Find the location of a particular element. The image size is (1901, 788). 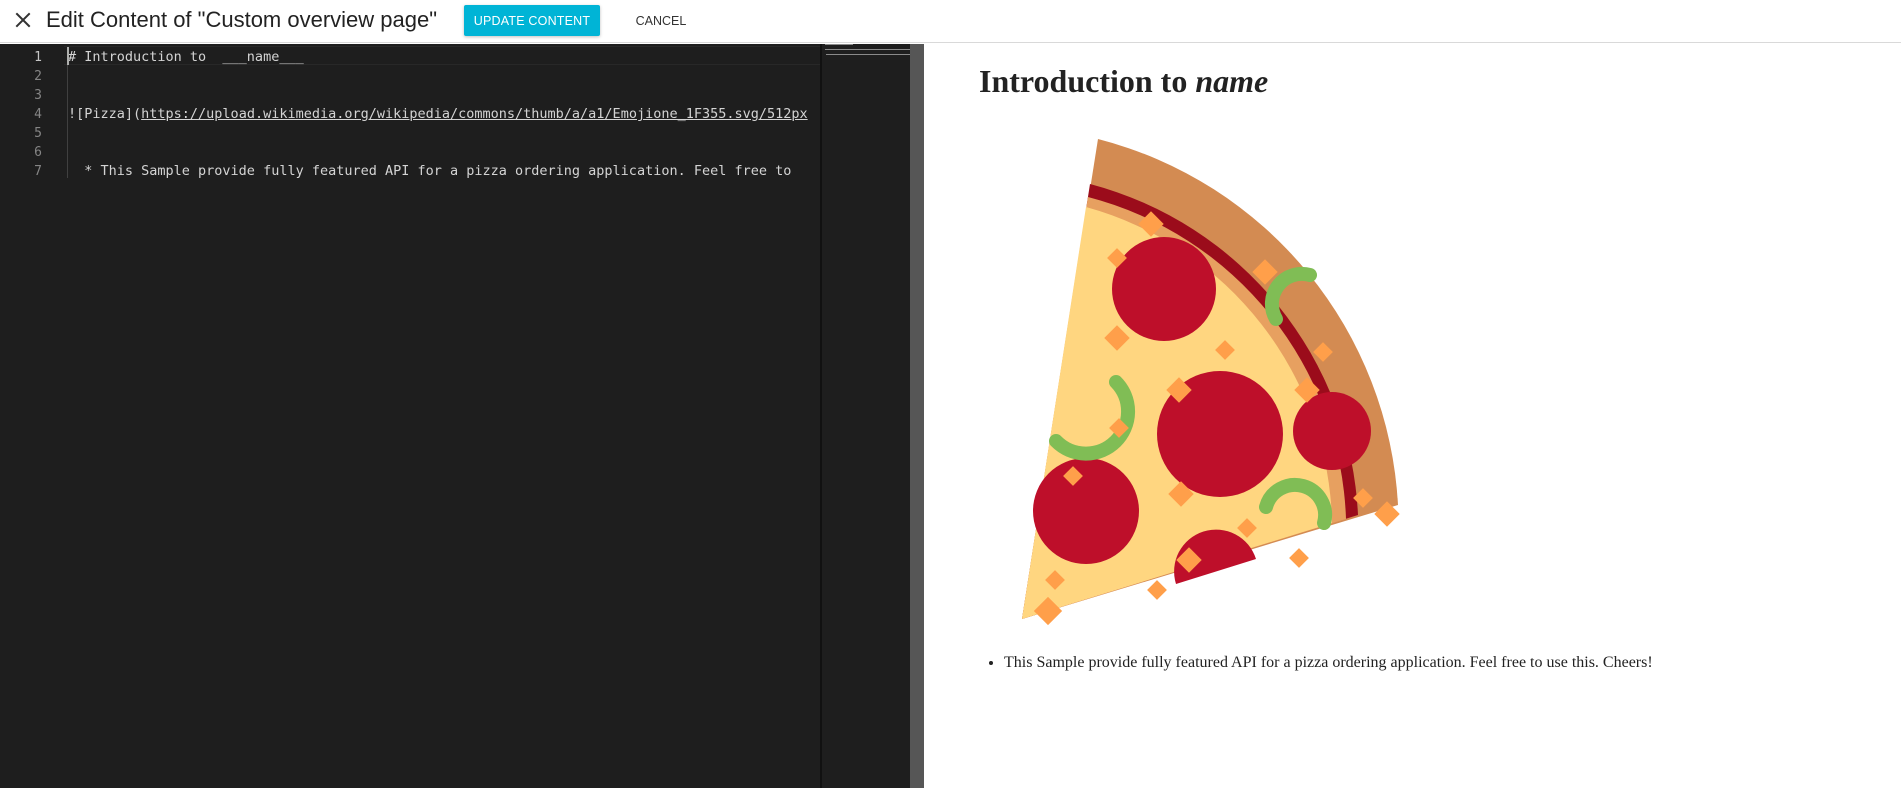

line-number: 7 is located at coordinates (38, 171).